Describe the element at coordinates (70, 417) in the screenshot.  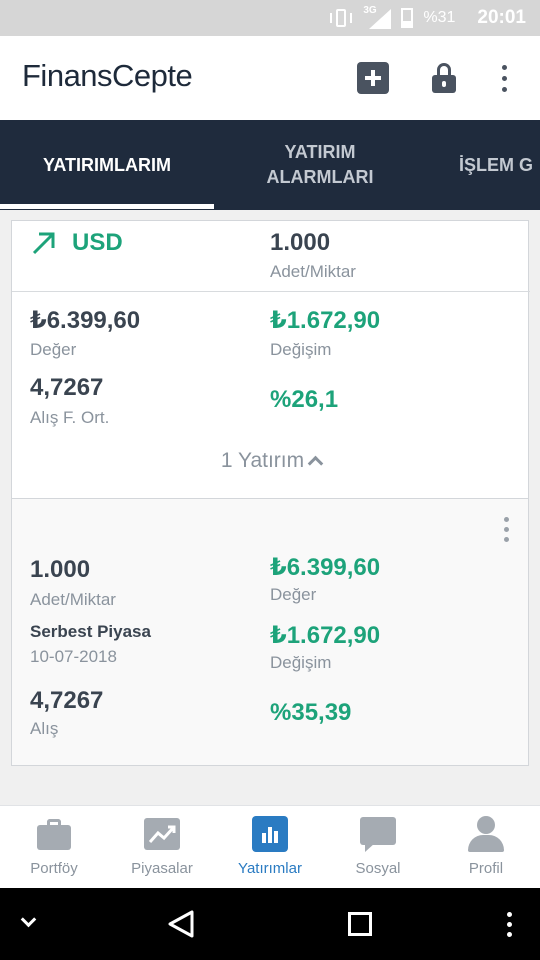
I see `avg-price-label: Alış F. Ort.` at that location.